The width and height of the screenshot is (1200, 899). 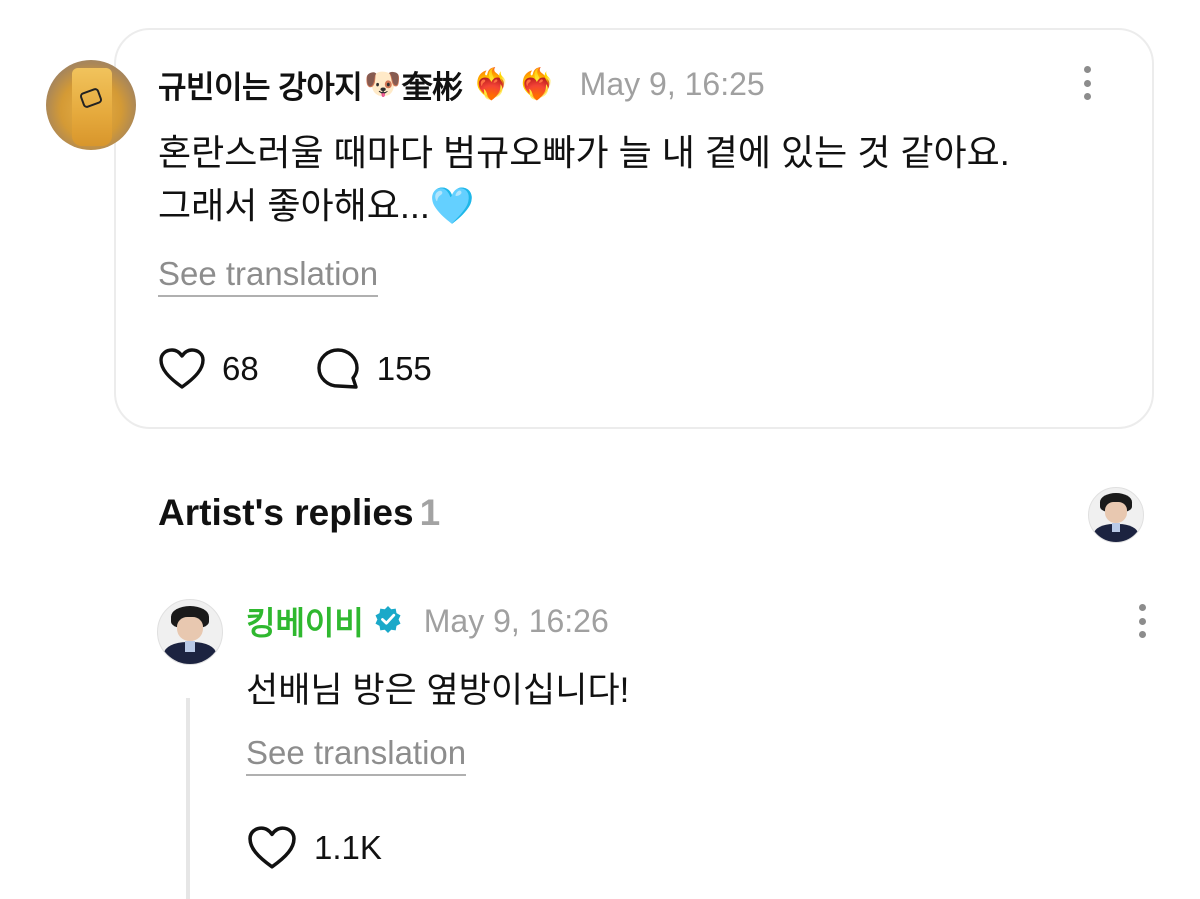 I want to click on reply-author-avatar, so click(x=190, y=632).